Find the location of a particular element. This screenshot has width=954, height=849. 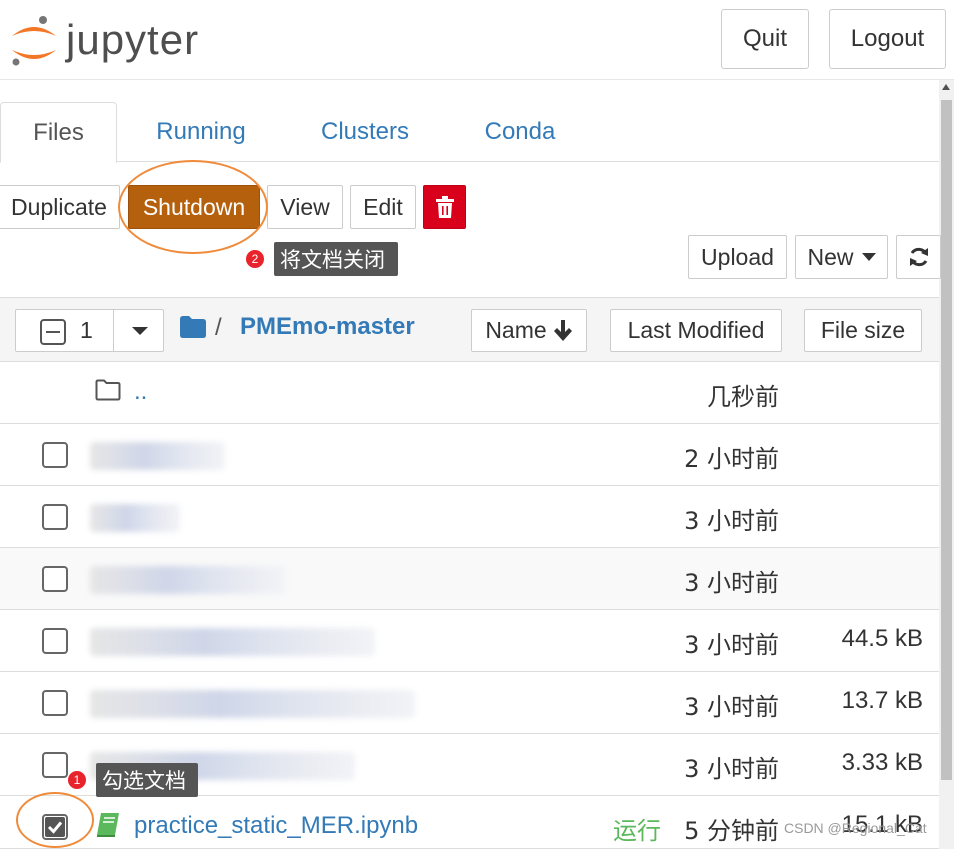

select-all-checkbox is located at coordinates (53, 332).